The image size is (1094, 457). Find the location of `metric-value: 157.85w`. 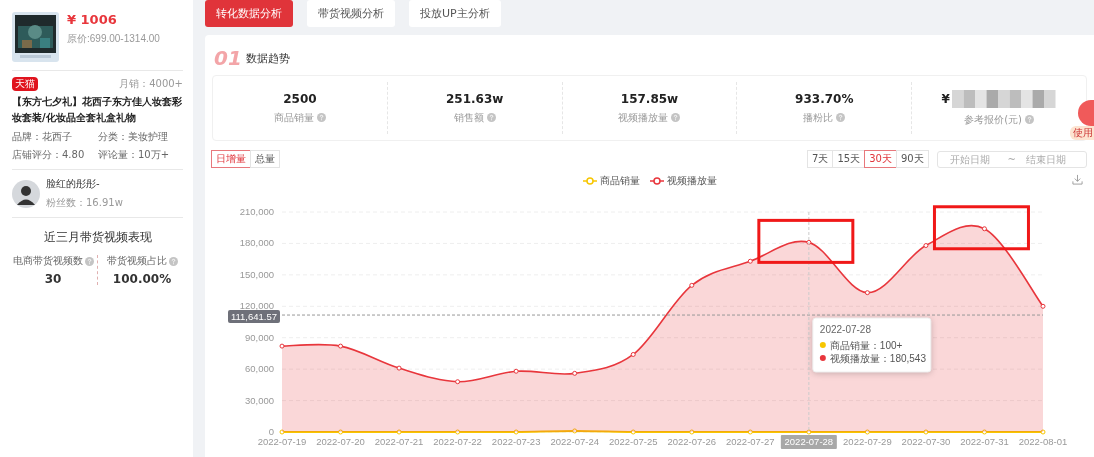

metric-value: 157.85w is located at coordinates (649, 98).